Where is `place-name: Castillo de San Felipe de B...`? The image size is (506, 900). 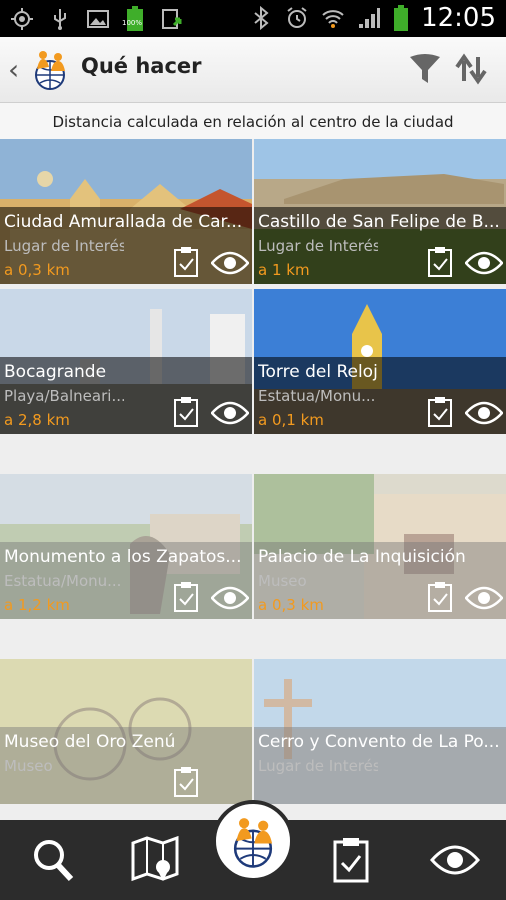 place-name: Castillo de San Felipe de B... is located at coordinates (379, 222).